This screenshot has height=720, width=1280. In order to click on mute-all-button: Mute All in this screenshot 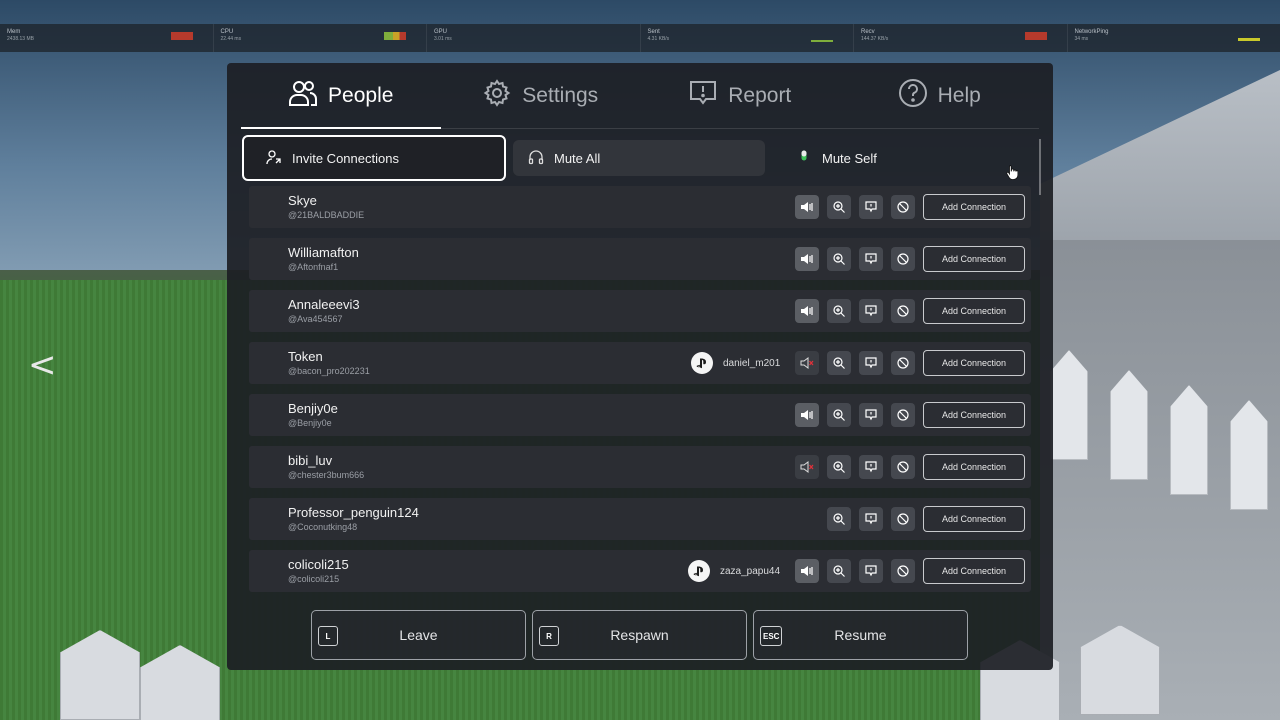, I will do `click(639, 158)`.